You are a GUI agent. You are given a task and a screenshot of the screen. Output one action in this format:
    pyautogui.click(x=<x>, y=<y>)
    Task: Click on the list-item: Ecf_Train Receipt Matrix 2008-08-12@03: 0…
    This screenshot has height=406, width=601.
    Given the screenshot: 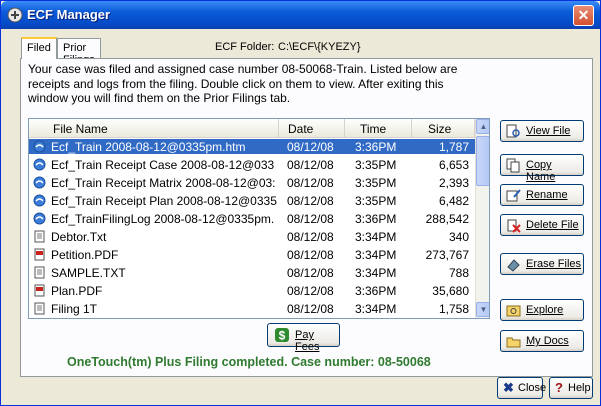 What is the action you would take?
    pyautogui.click(x=252, y=182)
    